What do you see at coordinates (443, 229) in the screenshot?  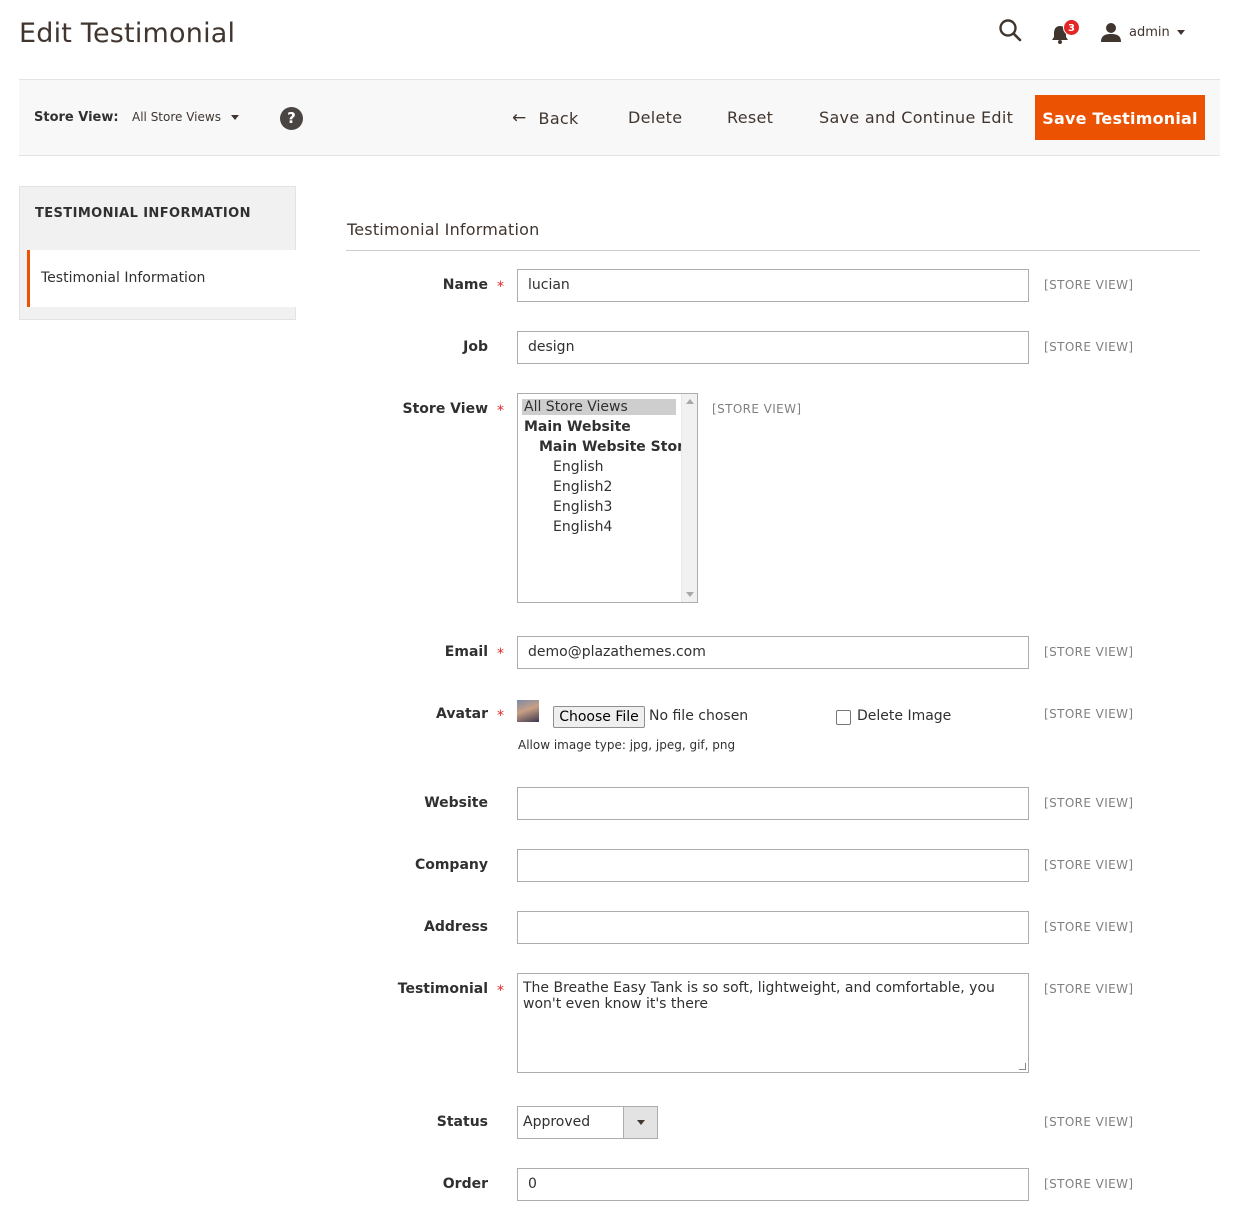 I see `section-title: Testimonial Information` at bounding box center [443, 229].